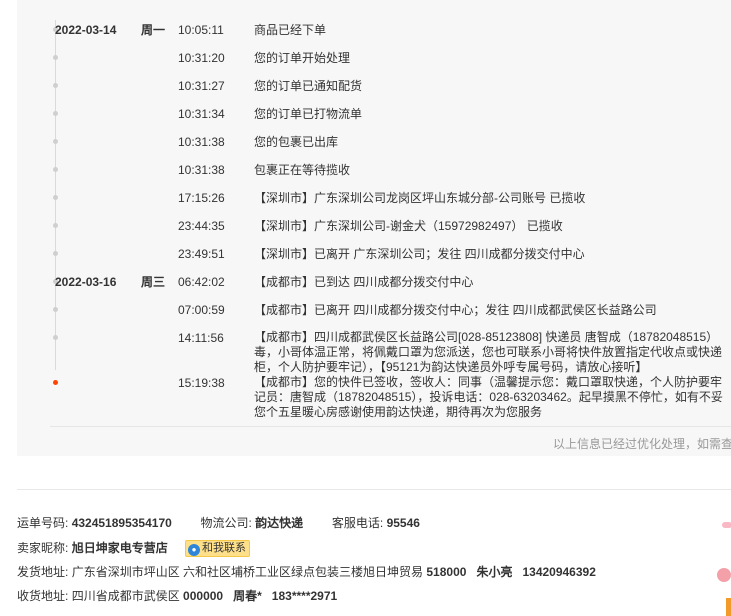 The width and height of the screenshot is (731, 616). Describe the element at coordinates (153, 282) in the screenshot. I see `event-weekday: 周三` at that location.